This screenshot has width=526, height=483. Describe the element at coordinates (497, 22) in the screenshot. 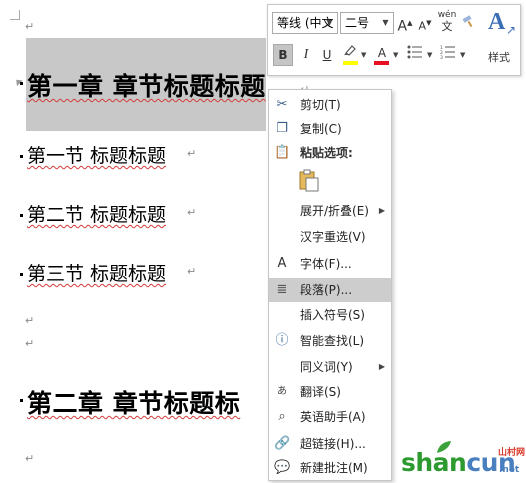

I see `styles-icon: A` at that location.